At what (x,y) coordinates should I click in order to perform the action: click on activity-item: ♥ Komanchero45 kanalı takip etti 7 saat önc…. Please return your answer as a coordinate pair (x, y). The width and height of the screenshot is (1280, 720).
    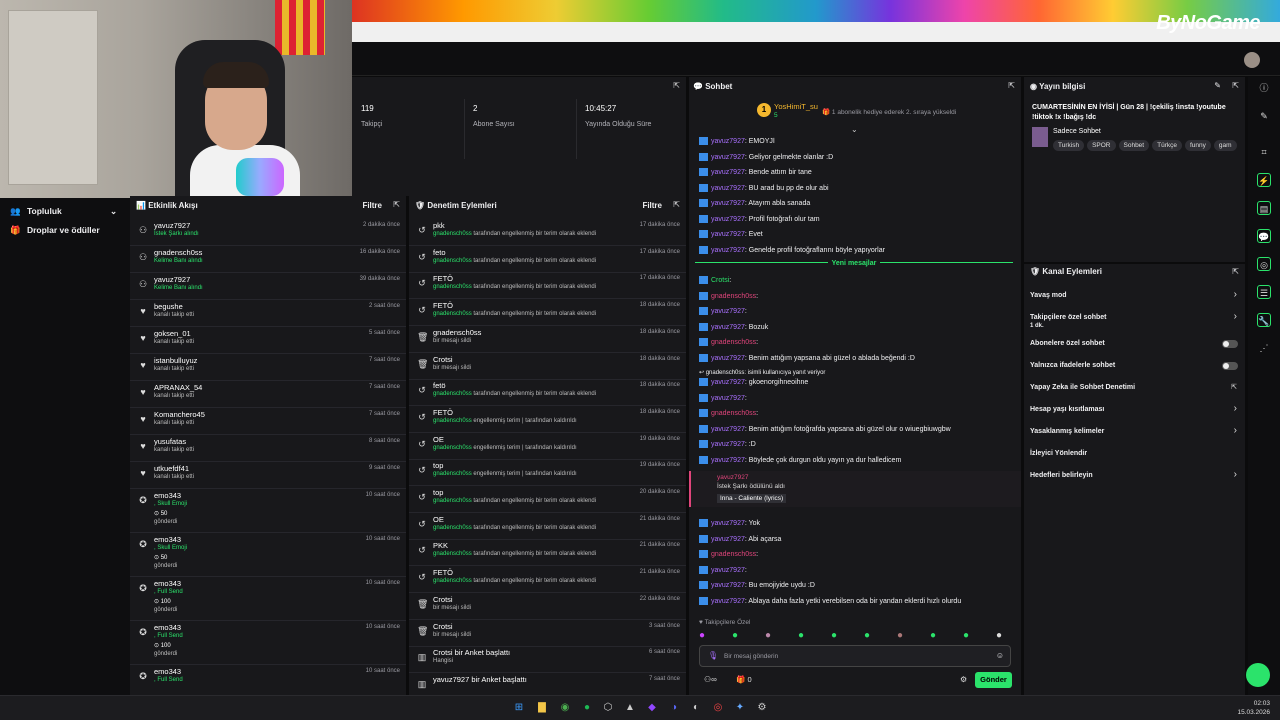
    Looking at the image, I should click on (268, 421).